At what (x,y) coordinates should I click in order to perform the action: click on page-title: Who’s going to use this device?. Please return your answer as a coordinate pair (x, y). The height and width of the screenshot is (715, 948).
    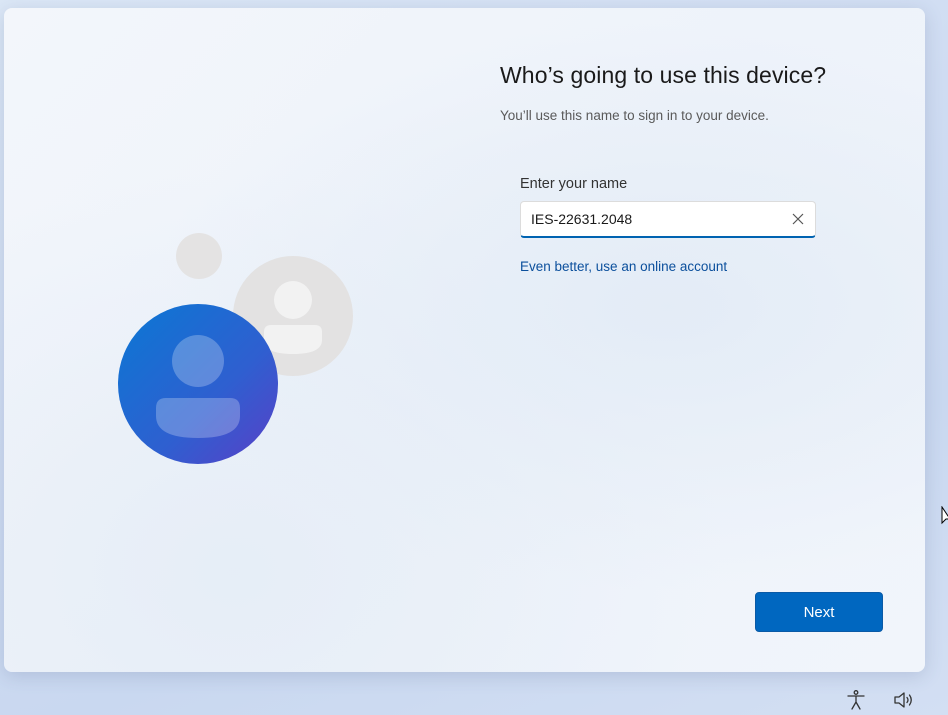
    Looking at the image, I should click on (663, 75).